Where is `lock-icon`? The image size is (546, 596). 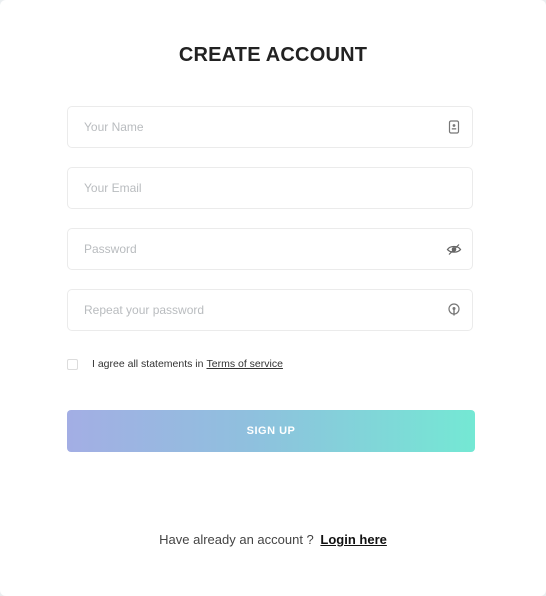 lock-icon is located at coordinates (454, 309).